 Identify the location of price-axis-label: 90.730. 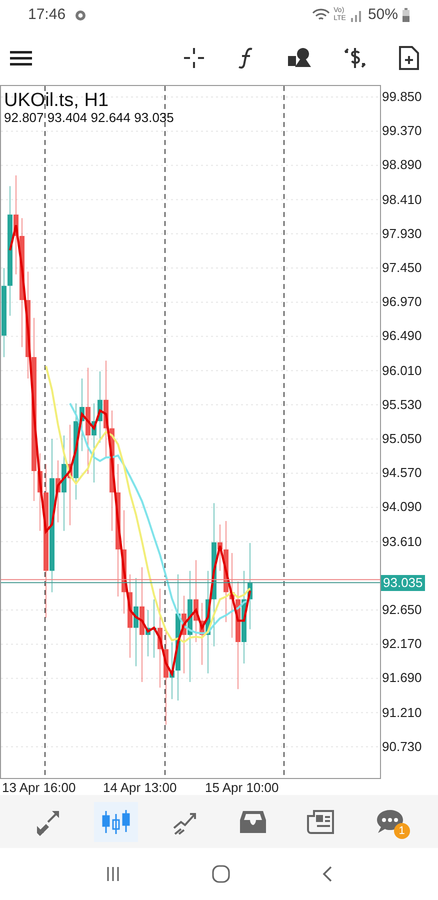
(402, 747).